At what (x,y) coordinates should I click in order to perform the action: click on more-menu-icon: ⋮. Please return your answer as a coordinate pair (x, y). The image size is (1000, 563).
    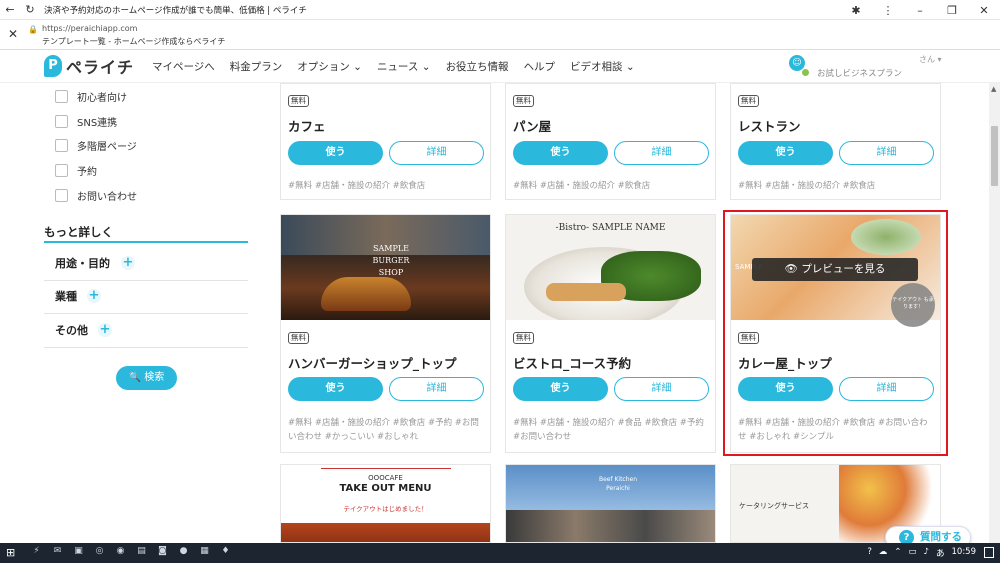
    Looking at the image, I should click on (888, 10).